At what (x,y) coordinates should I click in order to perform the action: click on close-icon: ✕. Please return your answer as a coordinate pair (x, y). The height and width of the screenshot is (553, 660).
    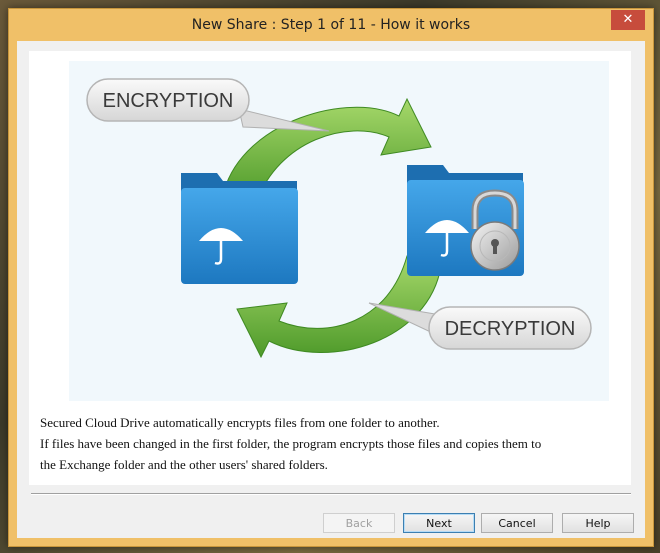
    Looking at the image, I should click on (628, 19).